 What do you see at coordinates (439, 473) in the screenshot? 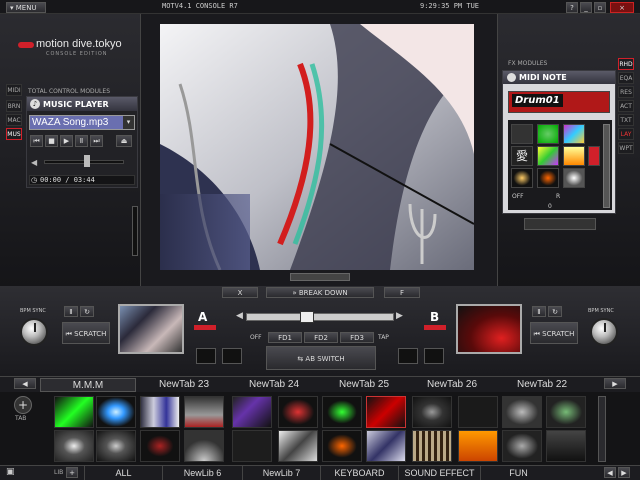
I see `lib-sound-effect: SOUND EFFECT` at bounding box center [439, 473].